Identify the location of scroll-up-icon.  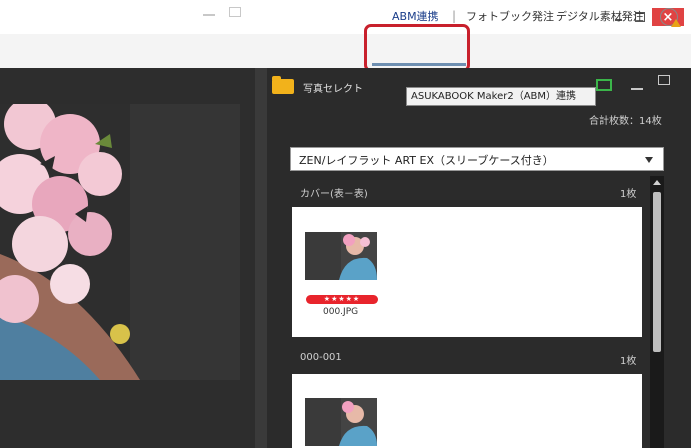
(657, 182).